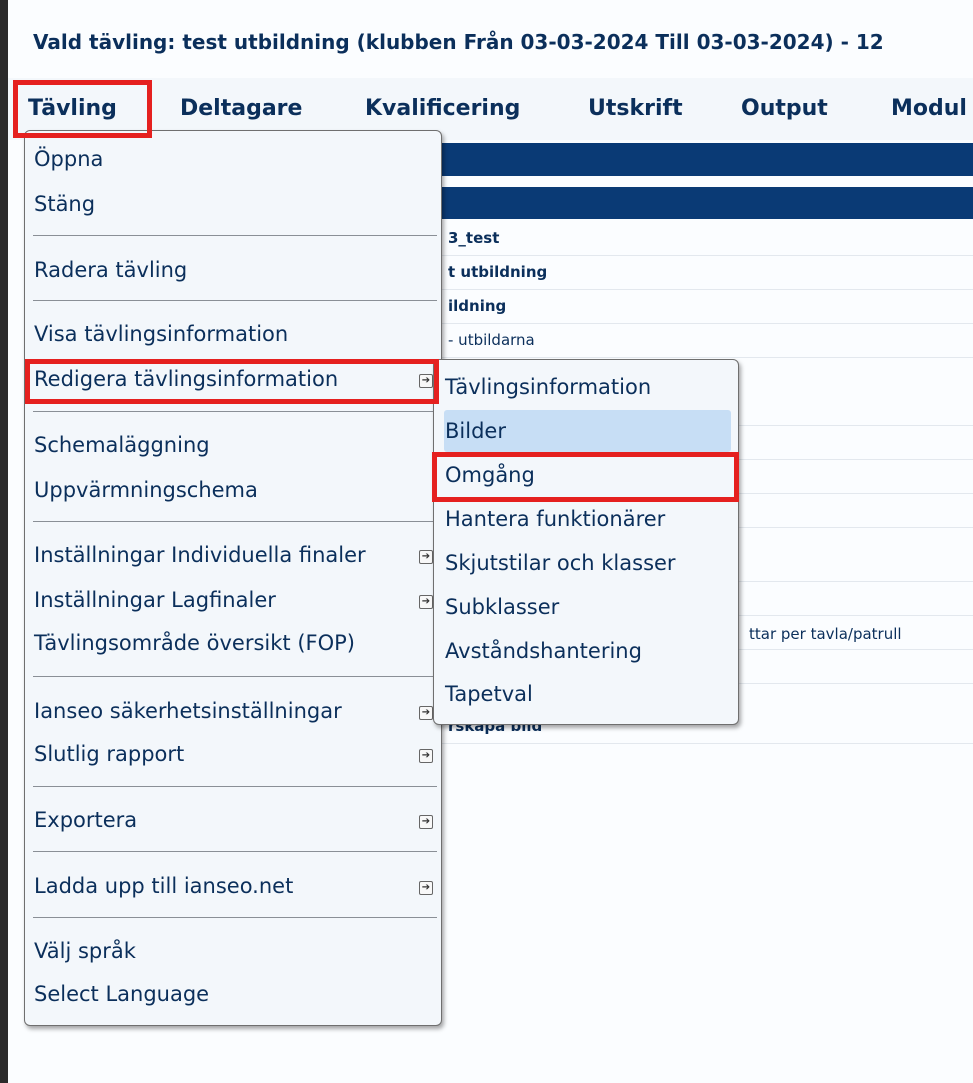 The image size is (973, 1083). Describe the element at coordinates (635, 108) in the screenshot. I see `menubar-item-utskrift: Utskrift` at that location.